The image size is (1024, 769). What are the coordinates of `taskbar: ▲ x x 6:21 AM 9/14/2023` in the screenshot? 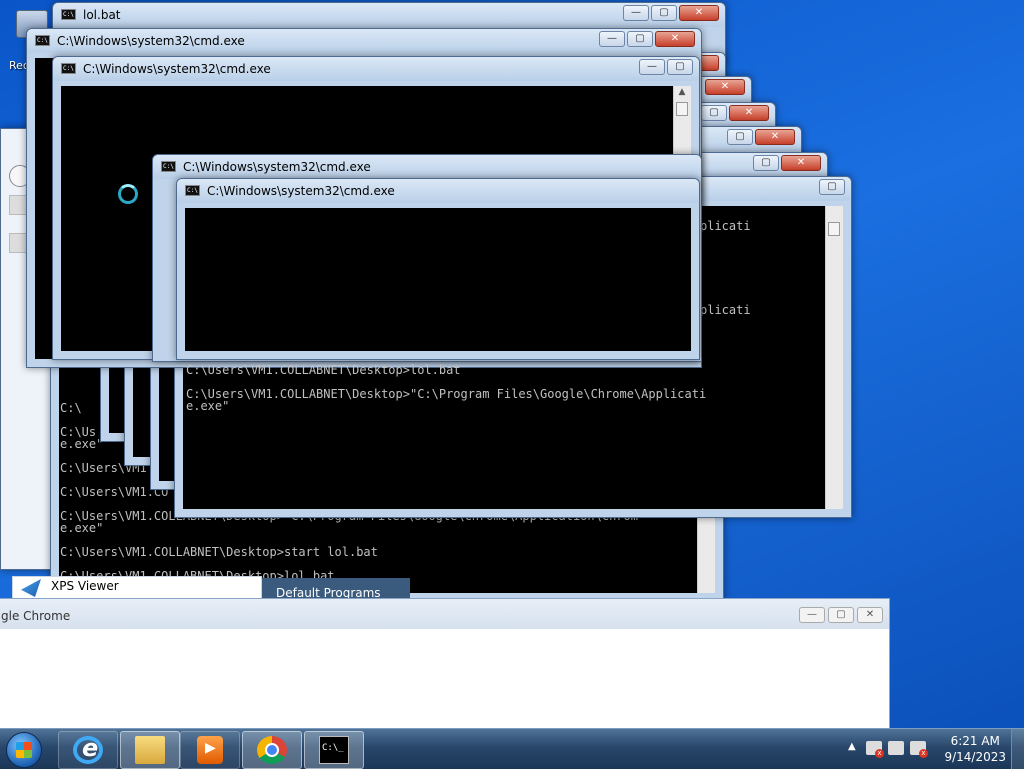 It's located at (512, 748).